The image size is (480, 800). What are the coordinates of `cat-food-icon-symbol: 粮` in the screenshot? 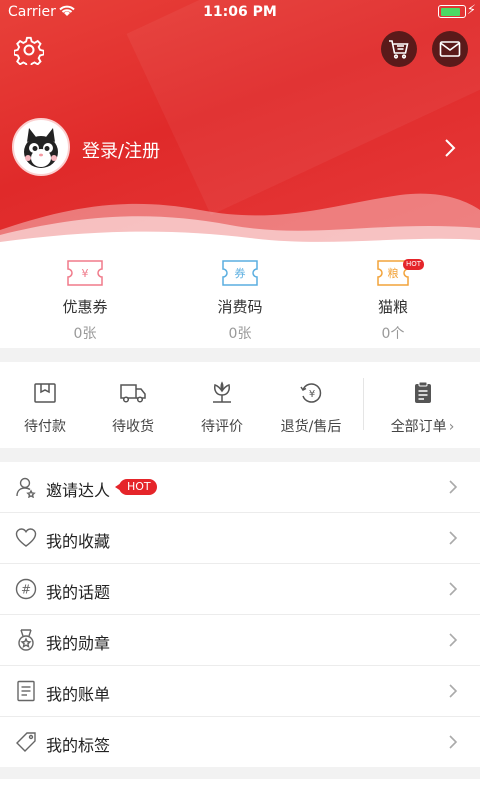 It's located at (393, 273).